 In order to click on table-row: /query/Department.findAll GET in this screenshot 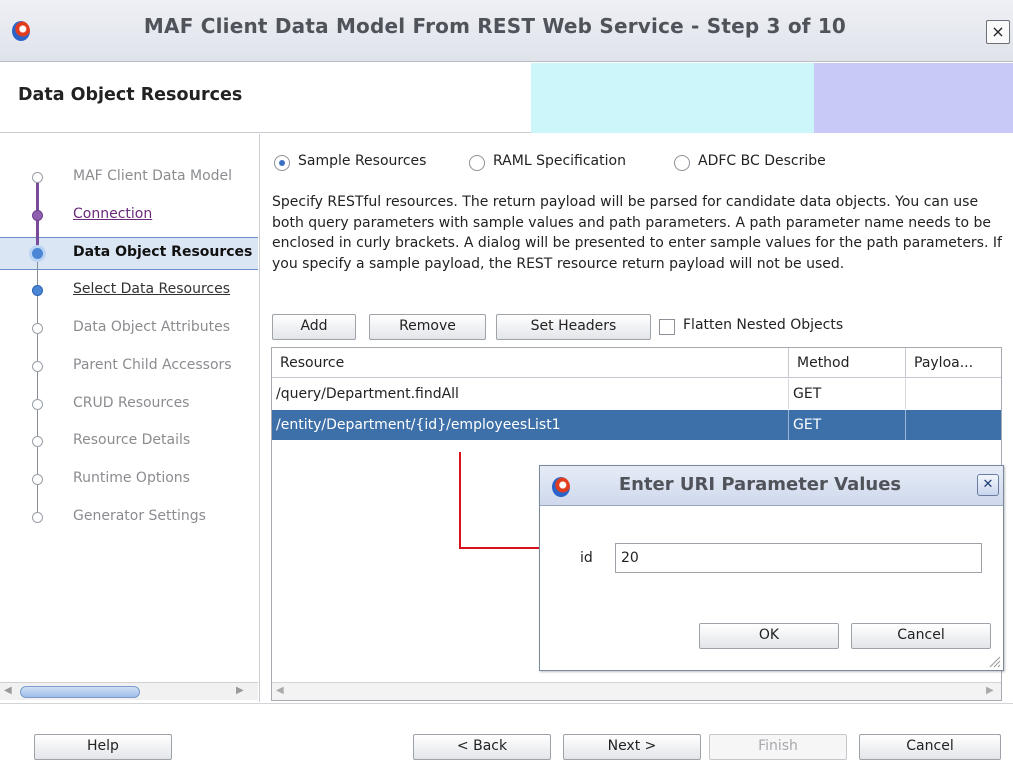, I will do `click(636, 394)`.